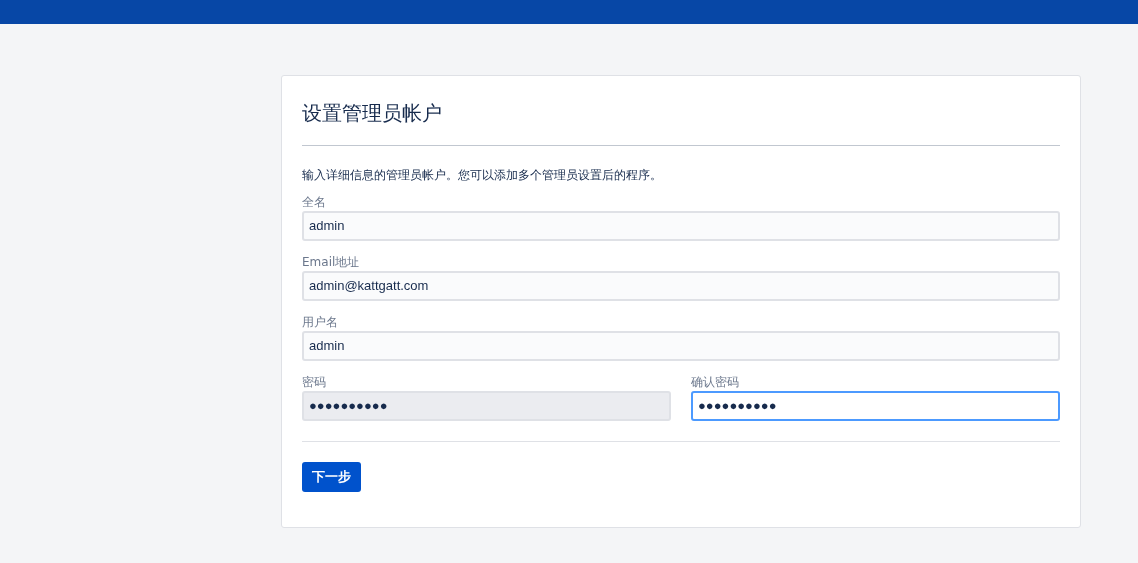  I want to click on next-button: 下一步, so click(331, 477).